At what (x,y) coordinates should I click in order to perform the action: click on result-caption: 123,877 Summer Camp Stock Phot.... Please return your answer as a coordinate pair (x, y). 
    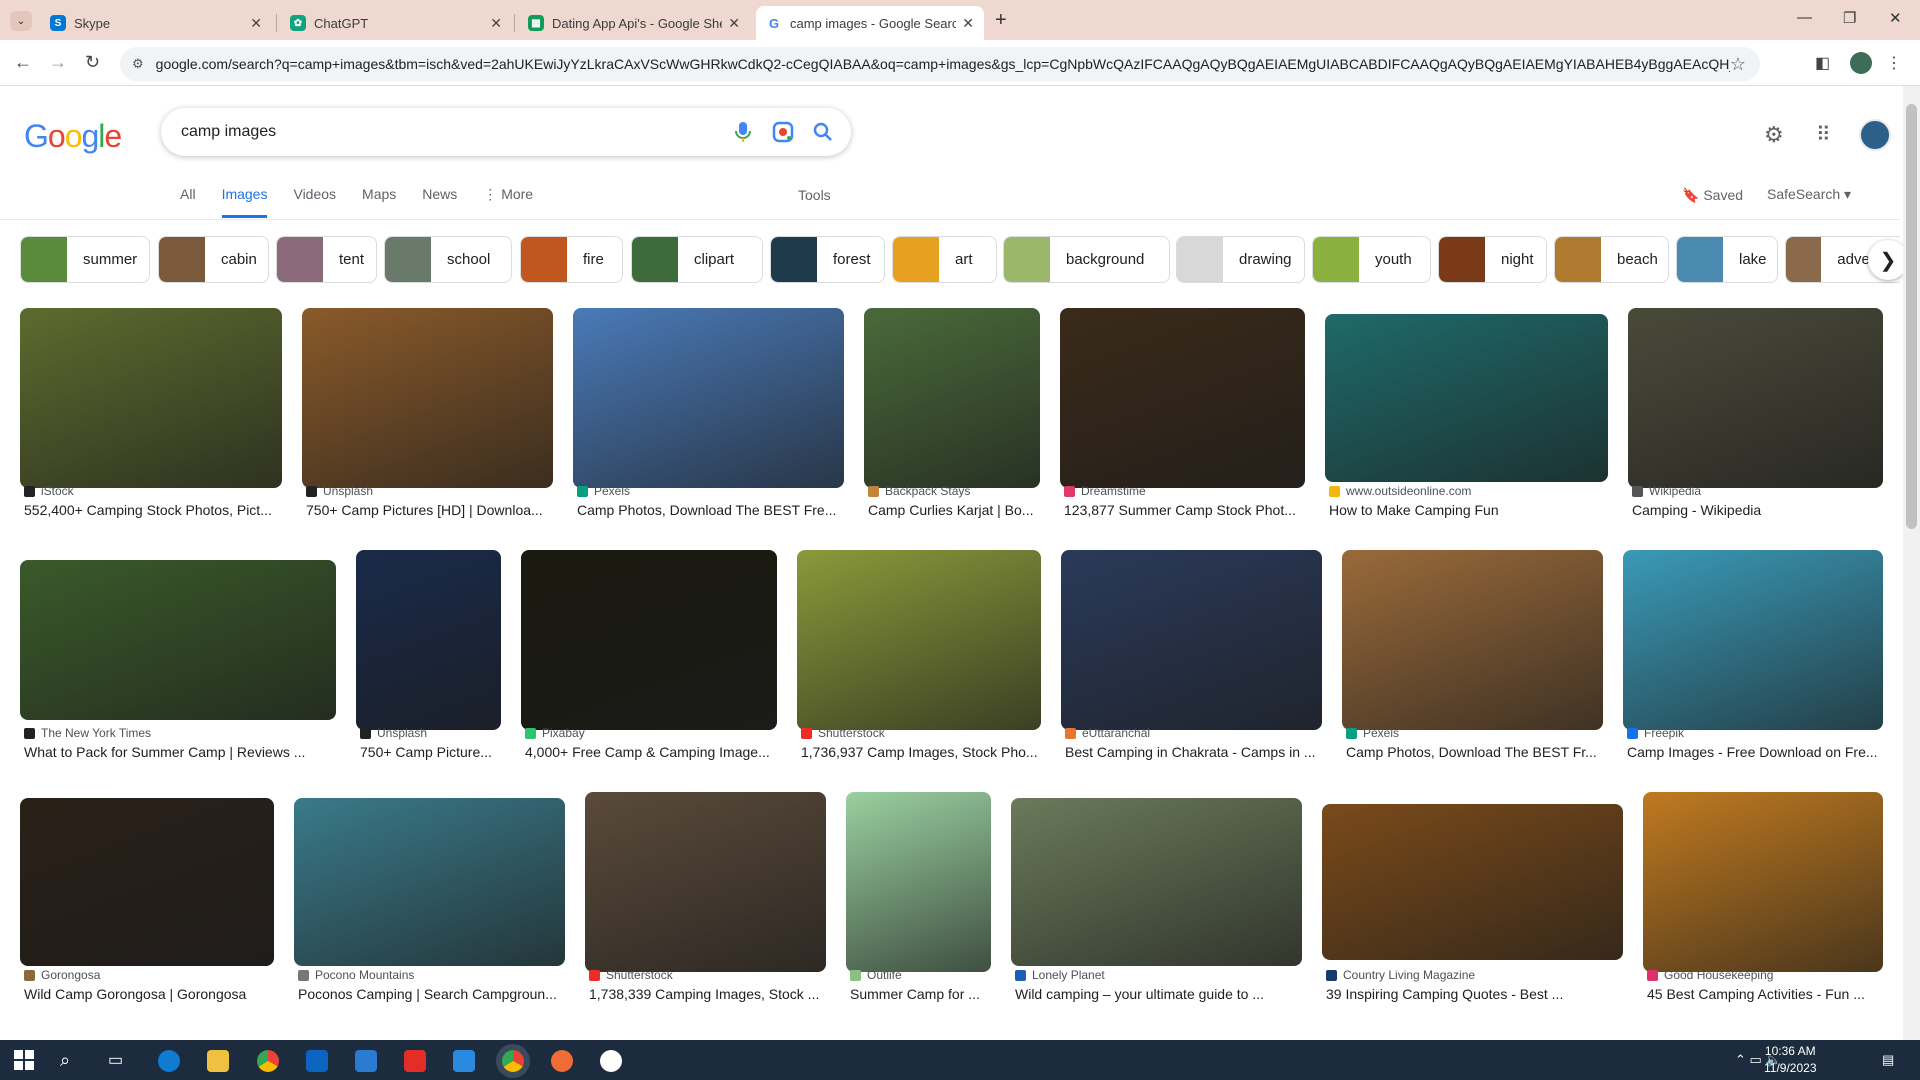
    Looking at the image, I should click on (1186, 510).